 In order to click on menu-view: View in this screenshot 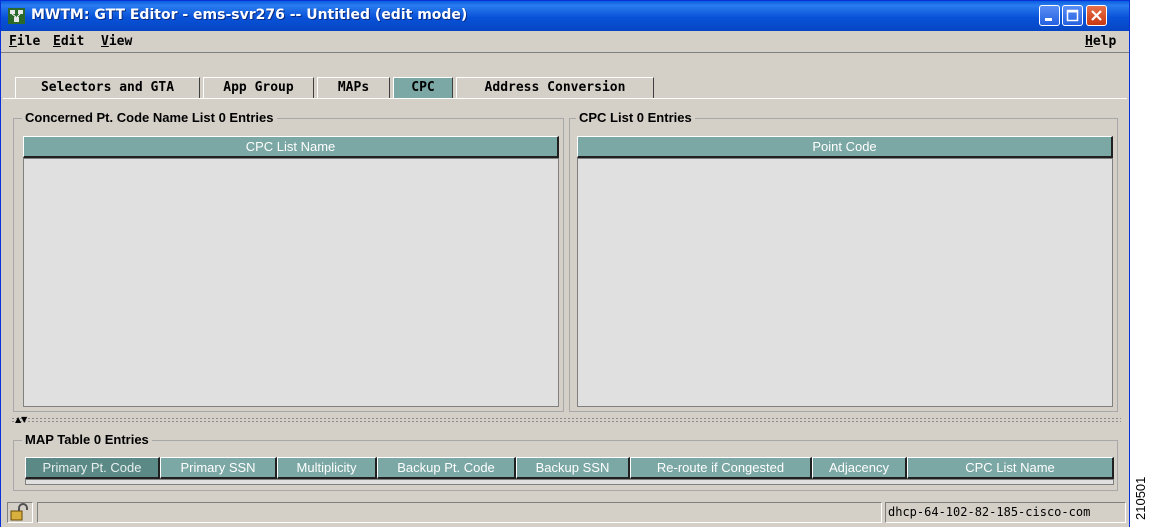, I will do `click(116, 41)`.